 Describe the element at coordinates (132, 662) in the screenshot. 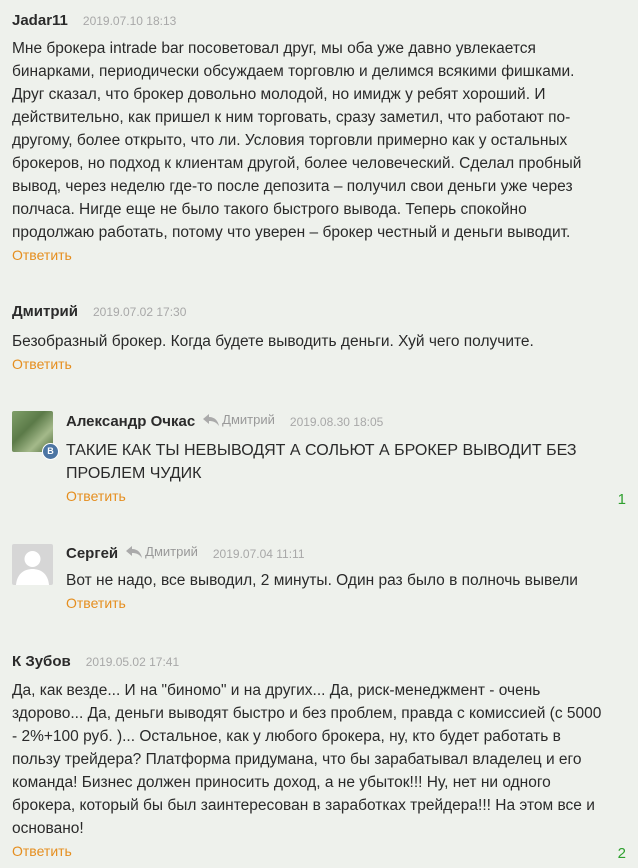

I see `comment-date: 2019.05.02 17:41` at that location.